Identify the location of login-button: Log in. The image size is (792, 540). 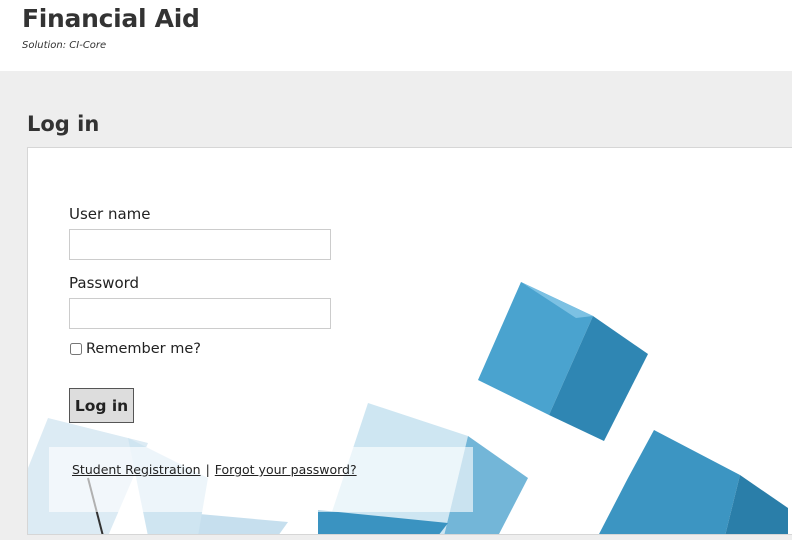
(101, 405).